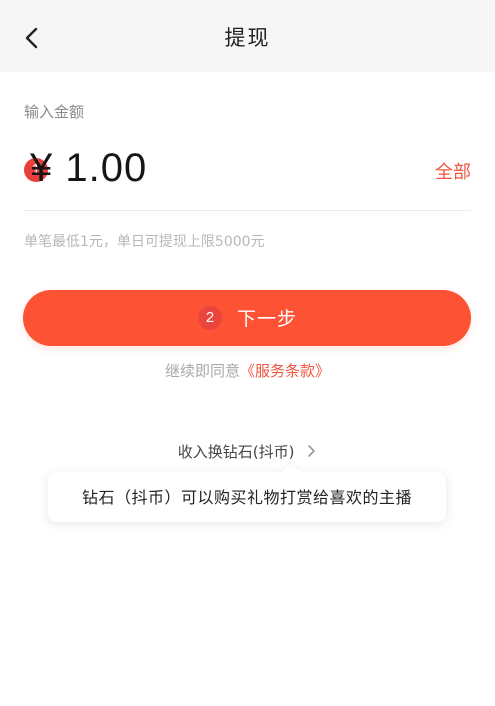 This screenshot has width=495, height=706. I want to click on amount-value: 1.00, so click(106, 168).